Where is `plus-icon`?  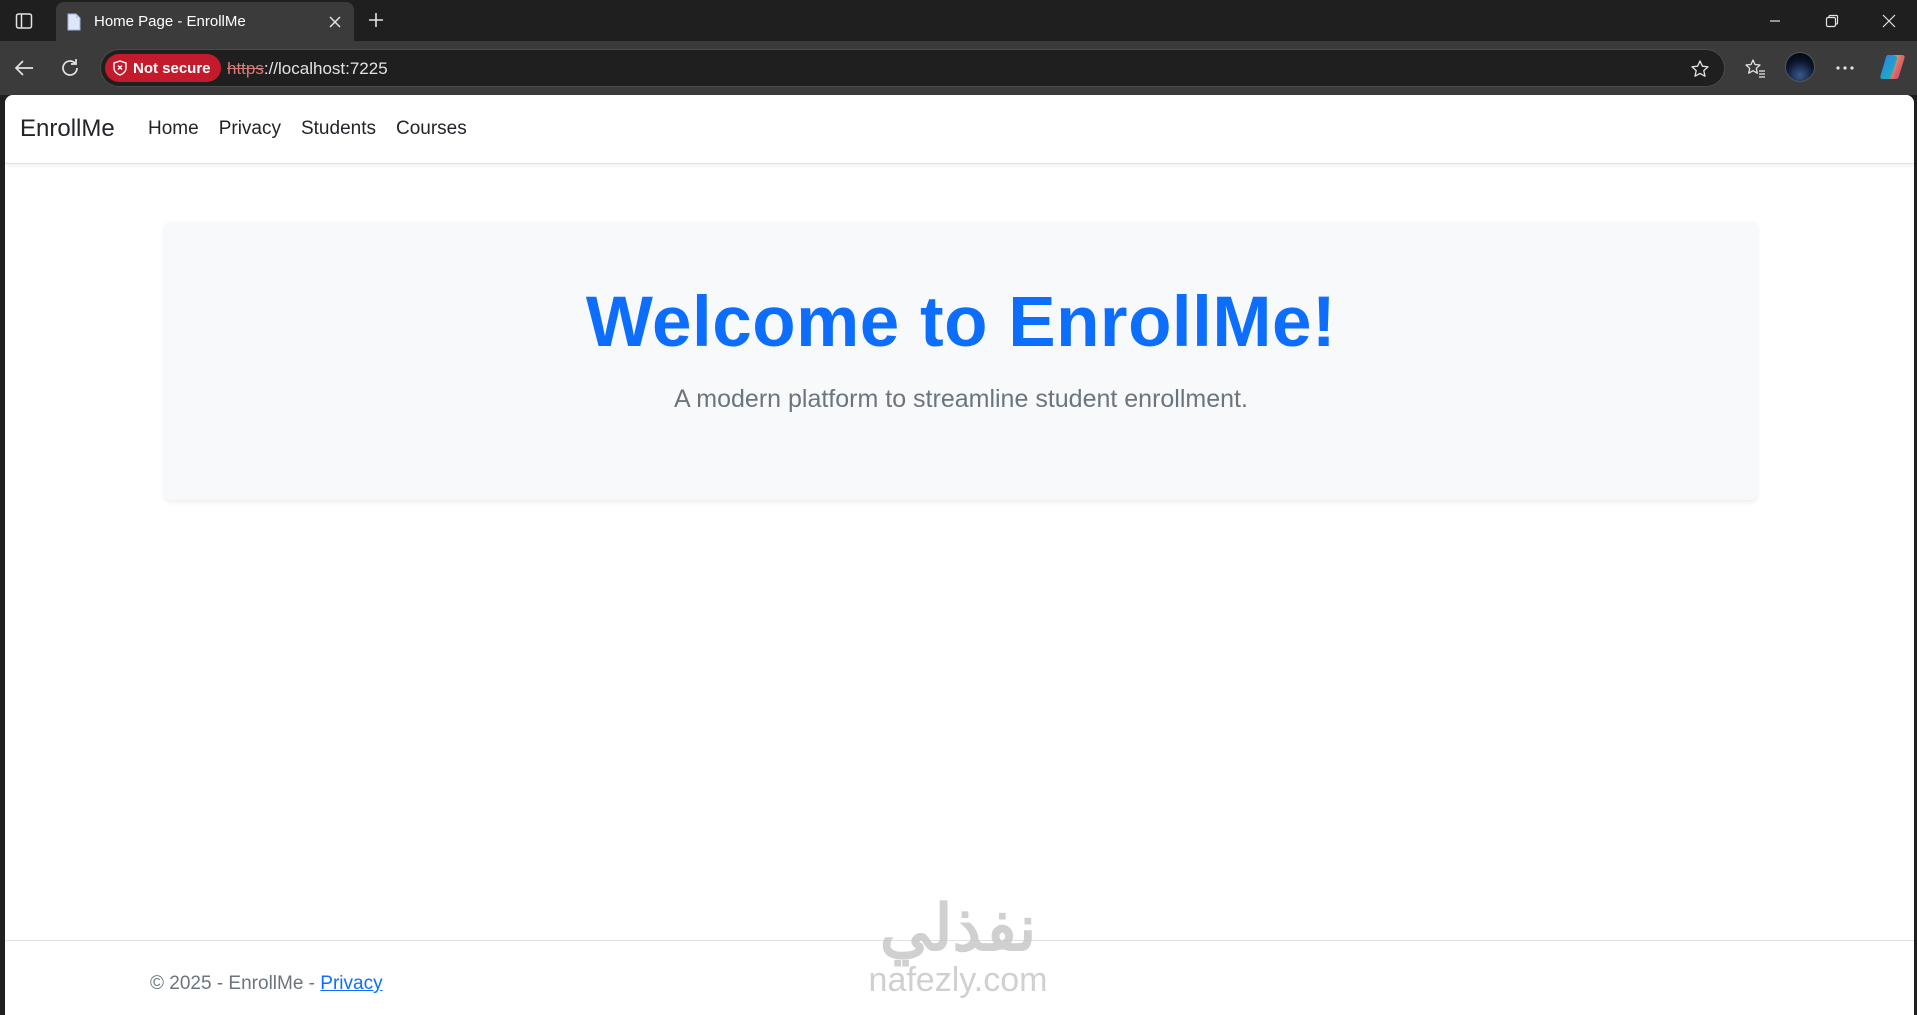 plus-icon is located at coordinates (376, 20).